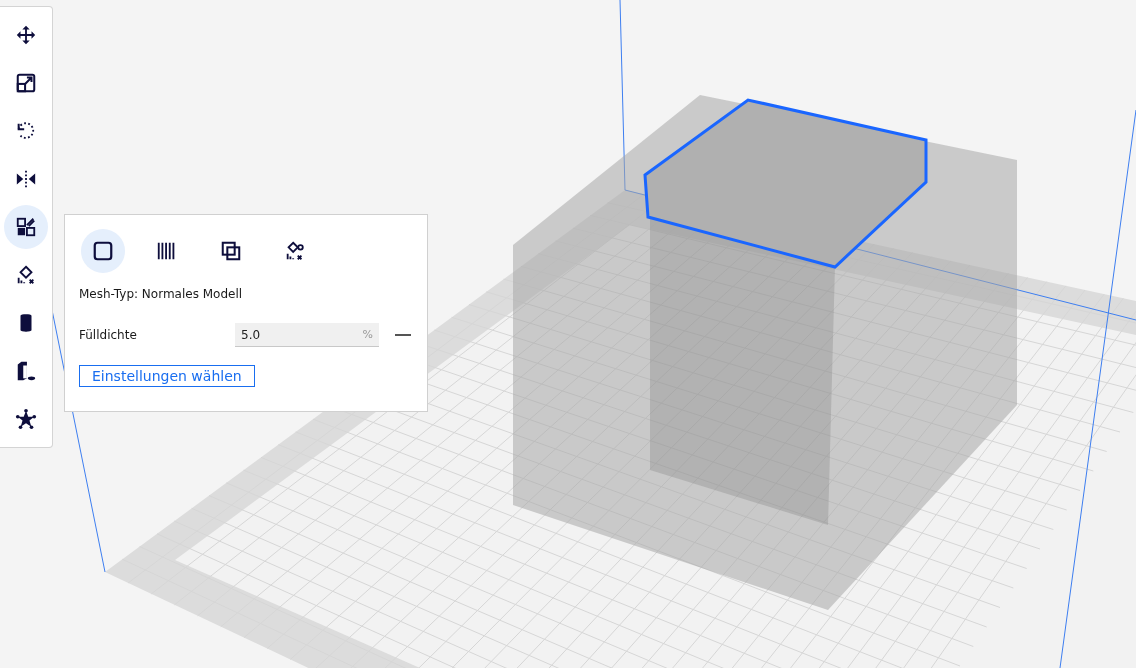 This screenshot has height=668, width=1136. Describe the element at coordinates (26, 131) in the screenshot. I see `rotate-icon` at that location.